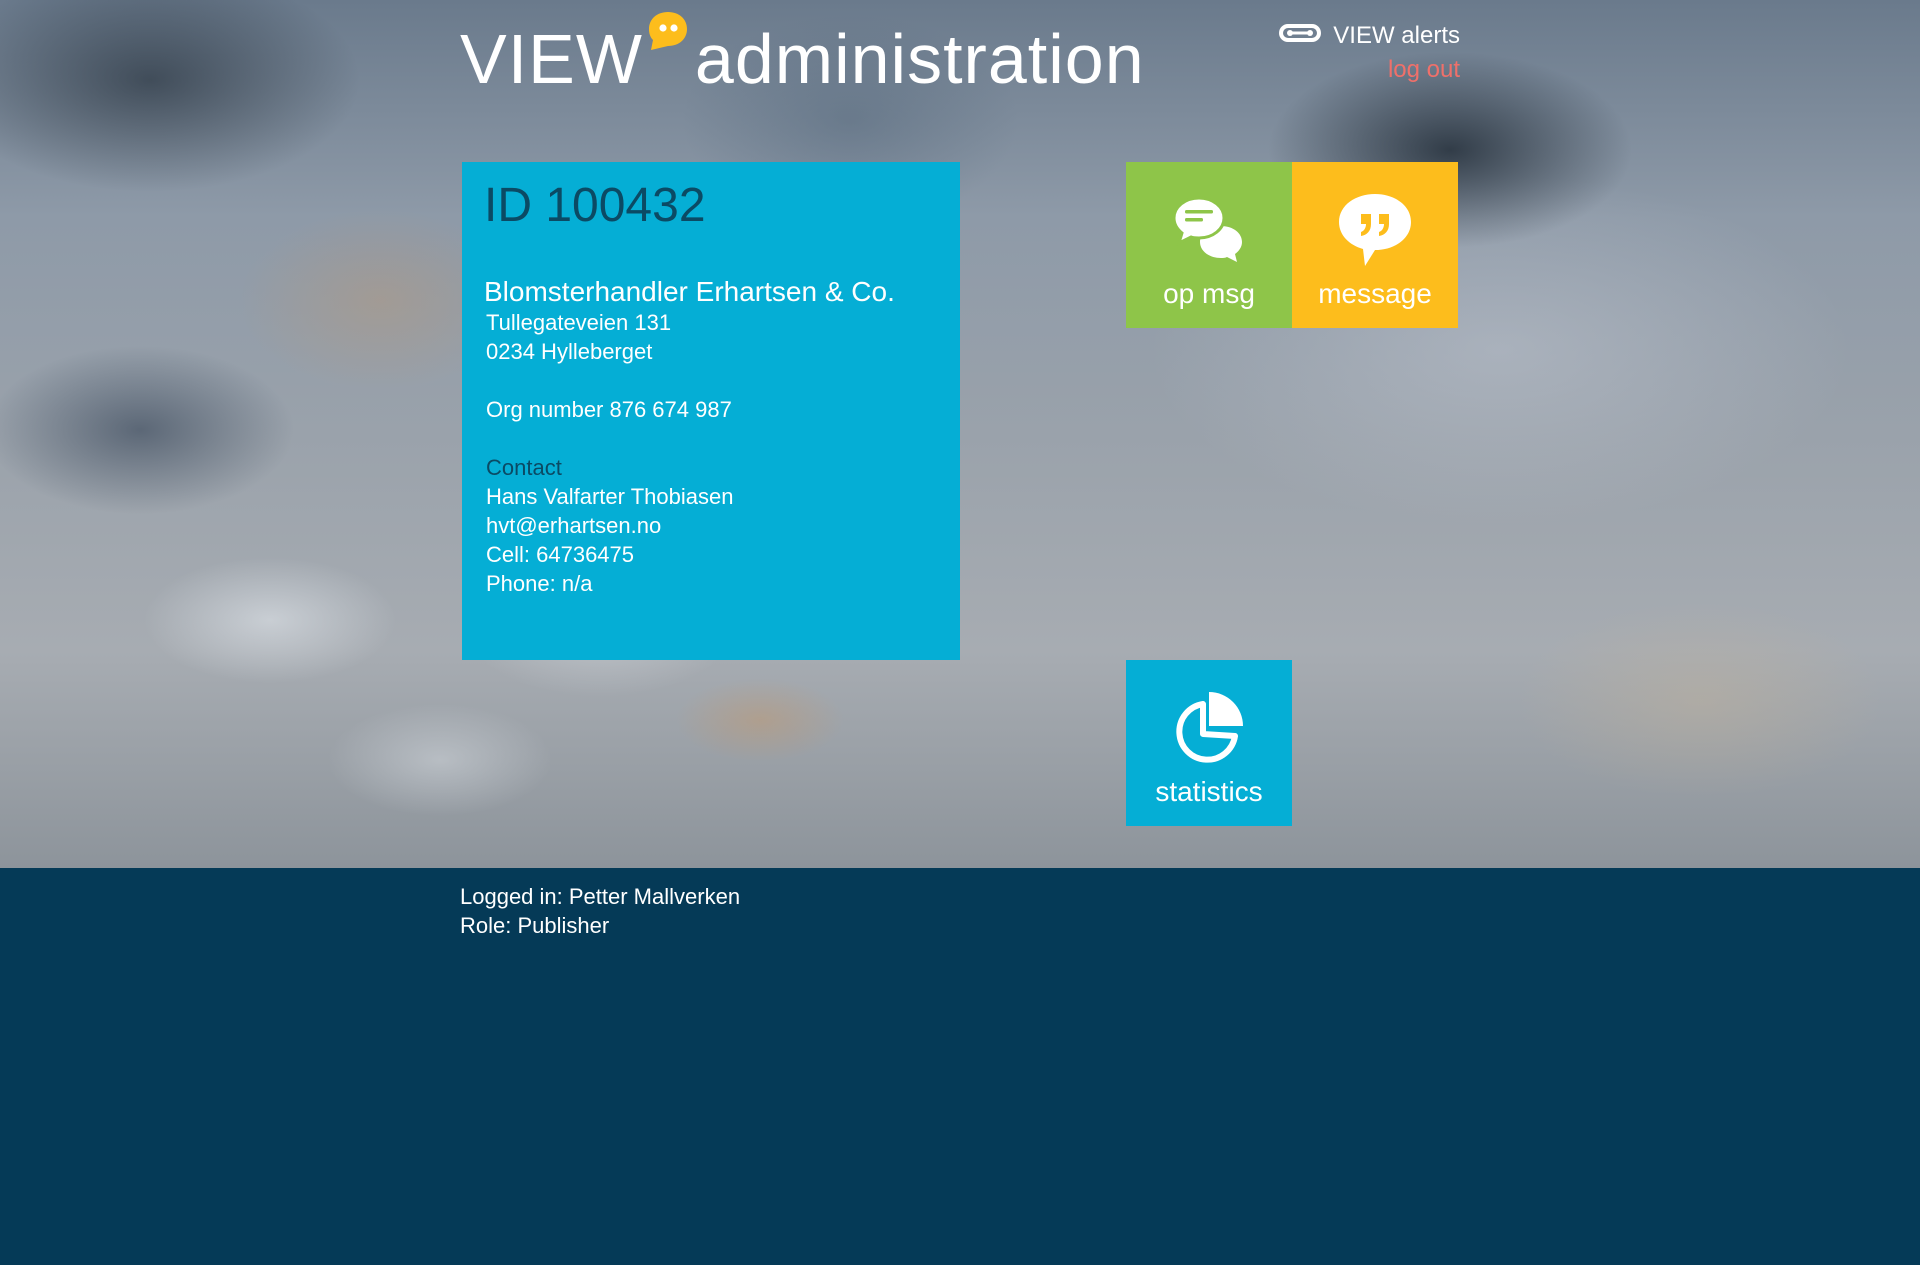 This screenshot has width=1920, height=1265. I want to click on company-name: Blomsterhandler Erhartsen & Co., so click(689, 291).